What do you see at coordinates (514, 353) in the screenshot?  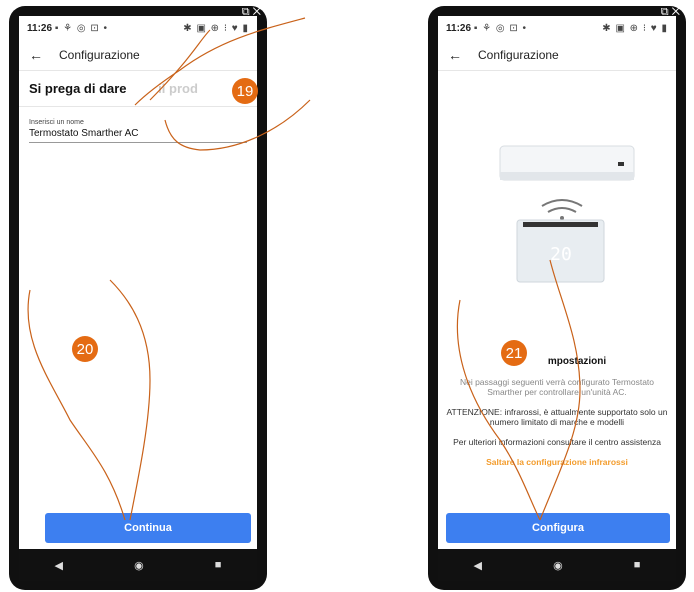 I see `step-badge-21: 21` at bounding box center [514, 353].